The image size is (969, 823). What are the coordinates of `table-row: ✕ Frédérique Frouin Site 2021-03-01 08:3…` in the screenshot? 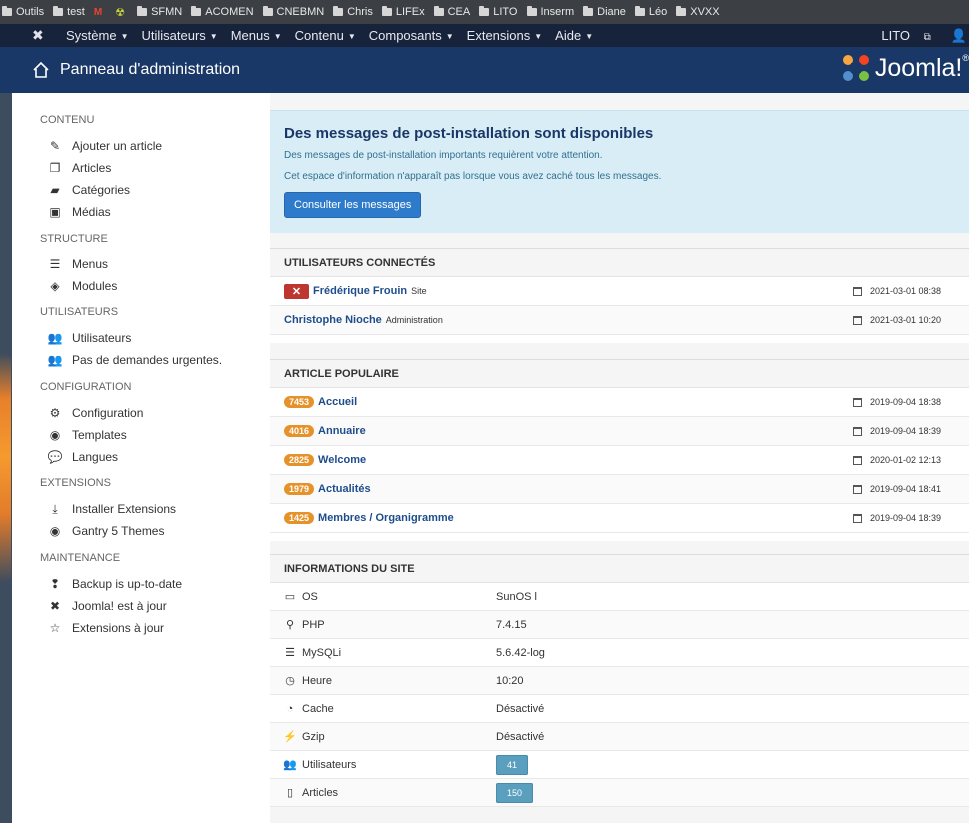 It's located at (619, 291).